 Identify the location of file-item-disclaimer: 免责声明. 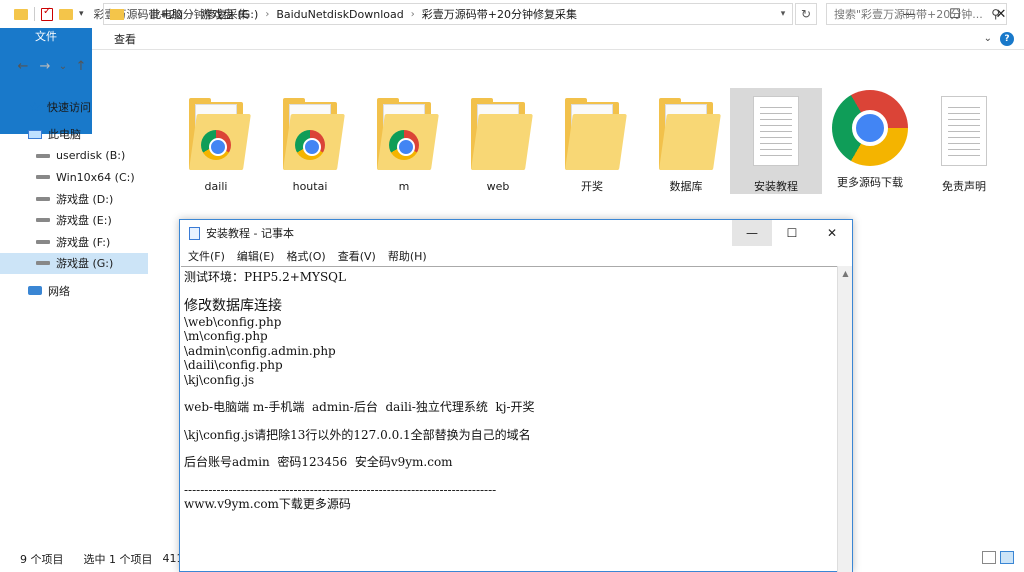
(964, 141).